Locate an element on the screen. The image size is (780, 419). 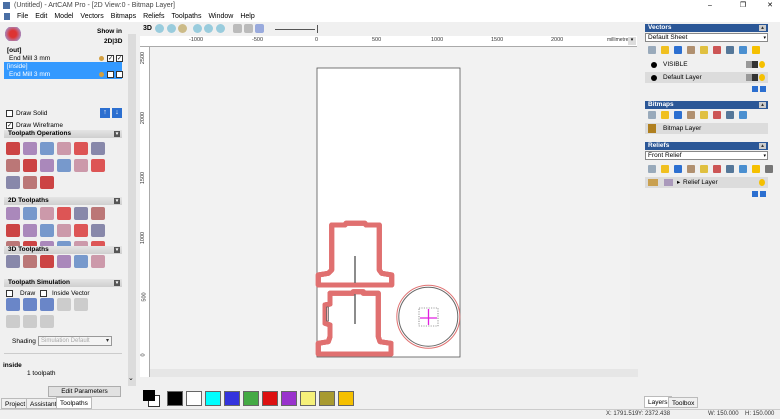
section-2d-toolpaths: 2D Toolpaths ▾ is located at coordinates (63, 201).